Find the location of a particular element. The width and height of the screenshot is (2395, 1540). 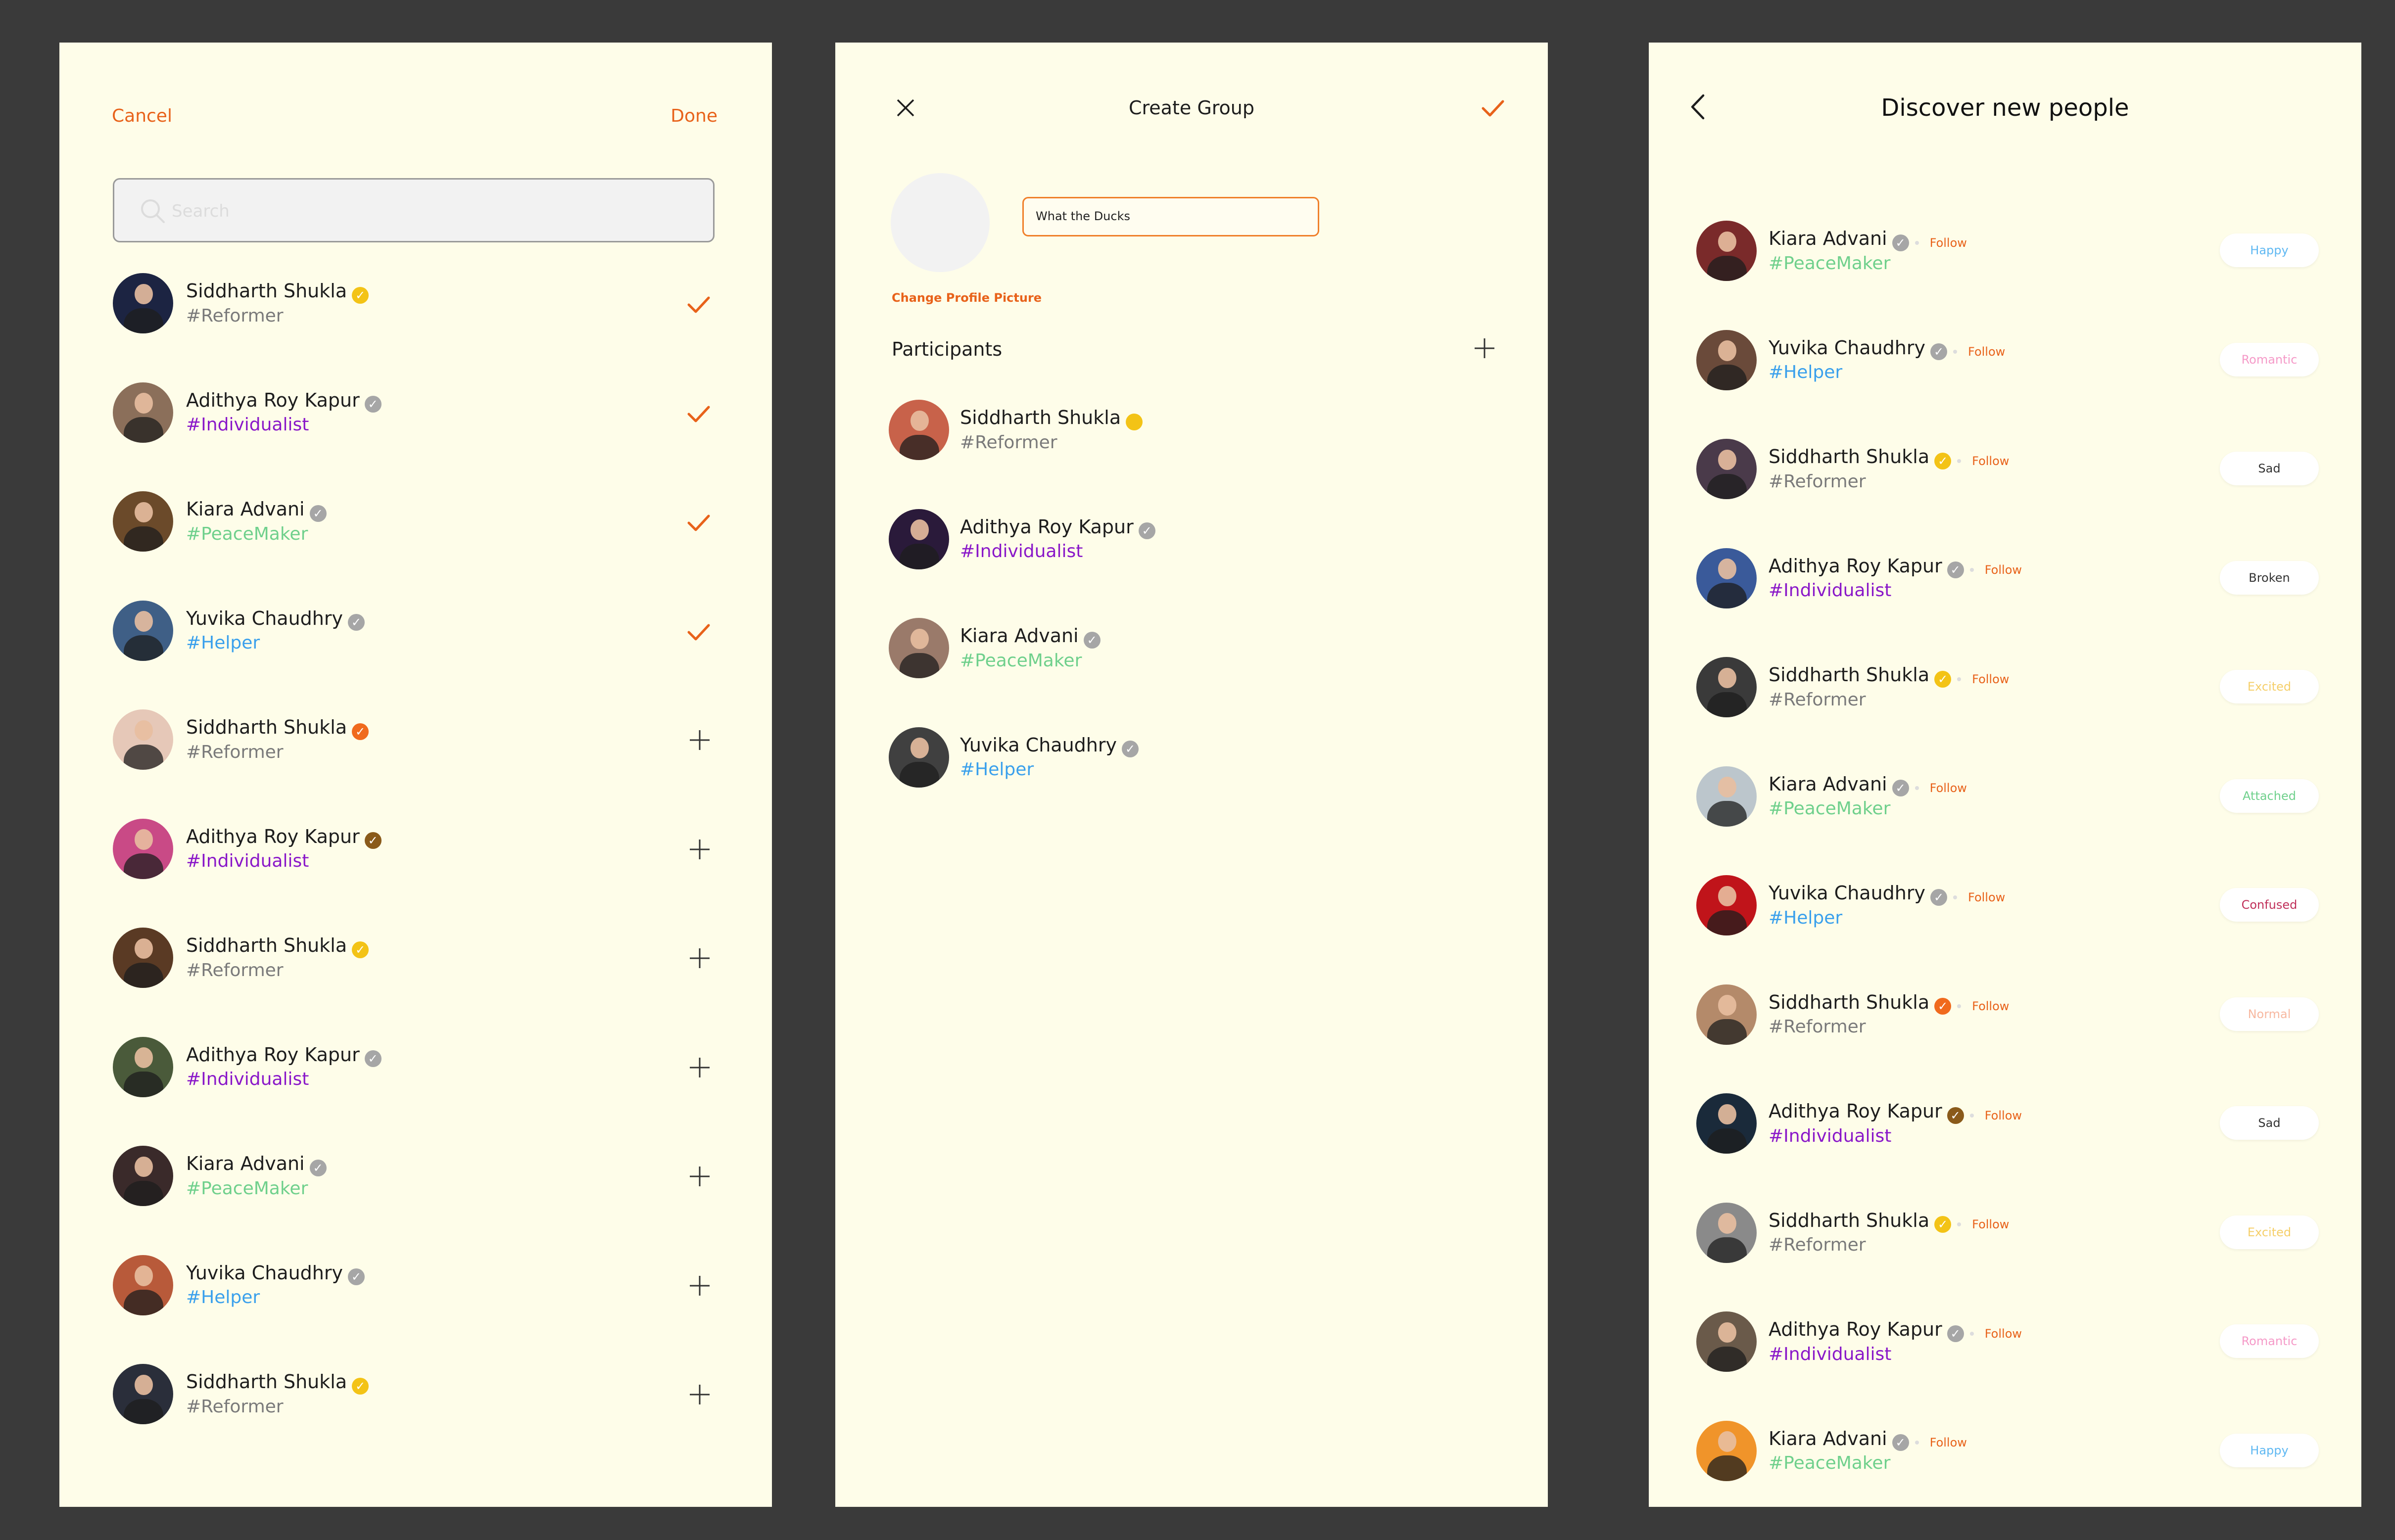

confirm-check-icon is located at coordinates (1493, 108).